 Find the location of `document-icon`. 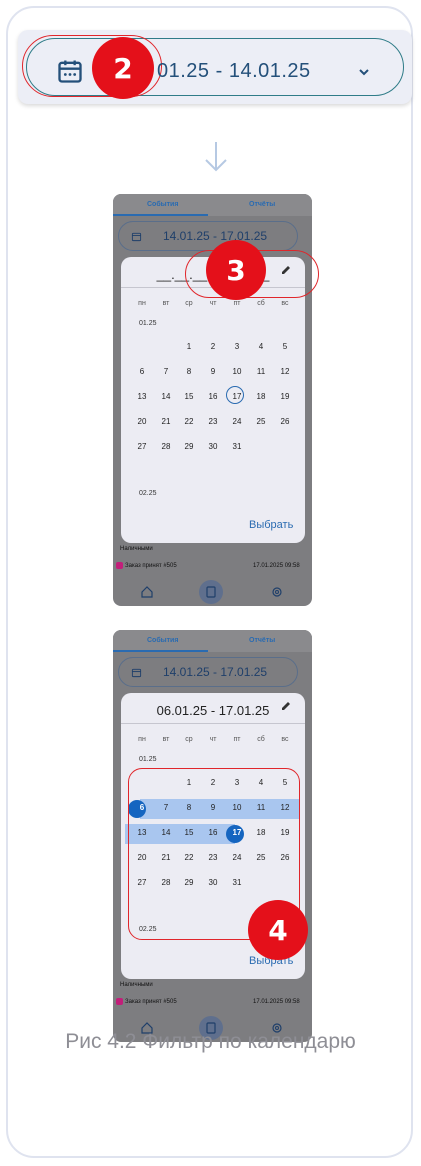

document-icon is located at coordinates (211, 592).